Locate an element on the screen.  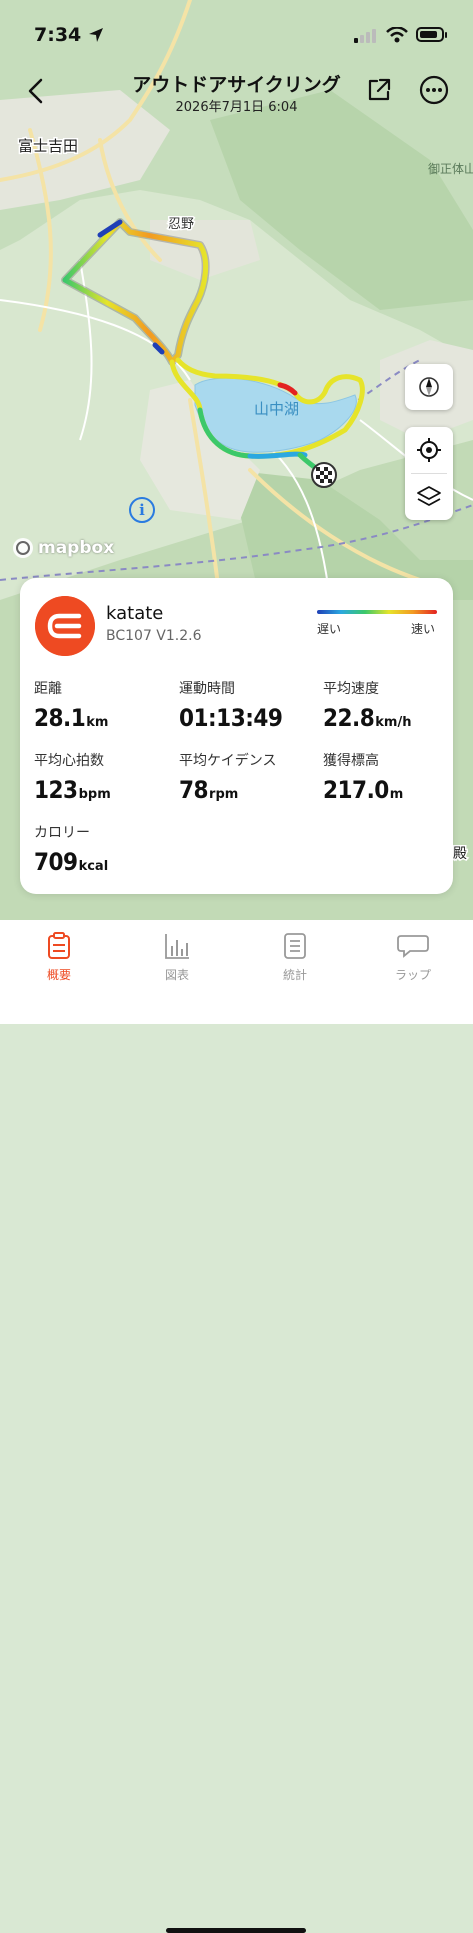
device-model: BC107 V1.2.6 is located at coordinates (154, 636).